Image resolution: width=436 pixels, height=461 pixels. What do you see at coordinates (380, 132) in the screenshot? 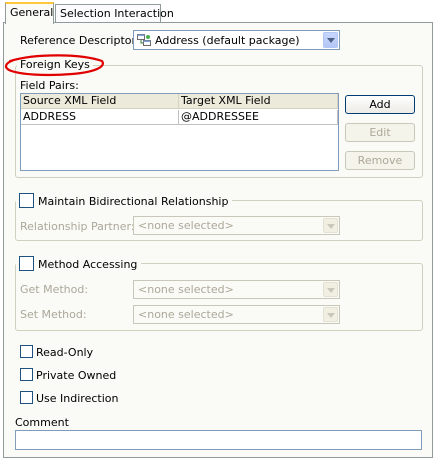
I see `edit-button: Edit` at bounding box center [380, 132].